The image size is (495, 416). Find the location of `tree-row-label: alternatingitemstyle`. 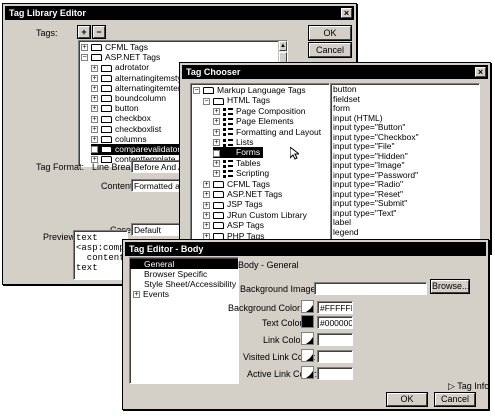

tree-row-label: alternatingitemstyle is located at coordinates (152, 77).